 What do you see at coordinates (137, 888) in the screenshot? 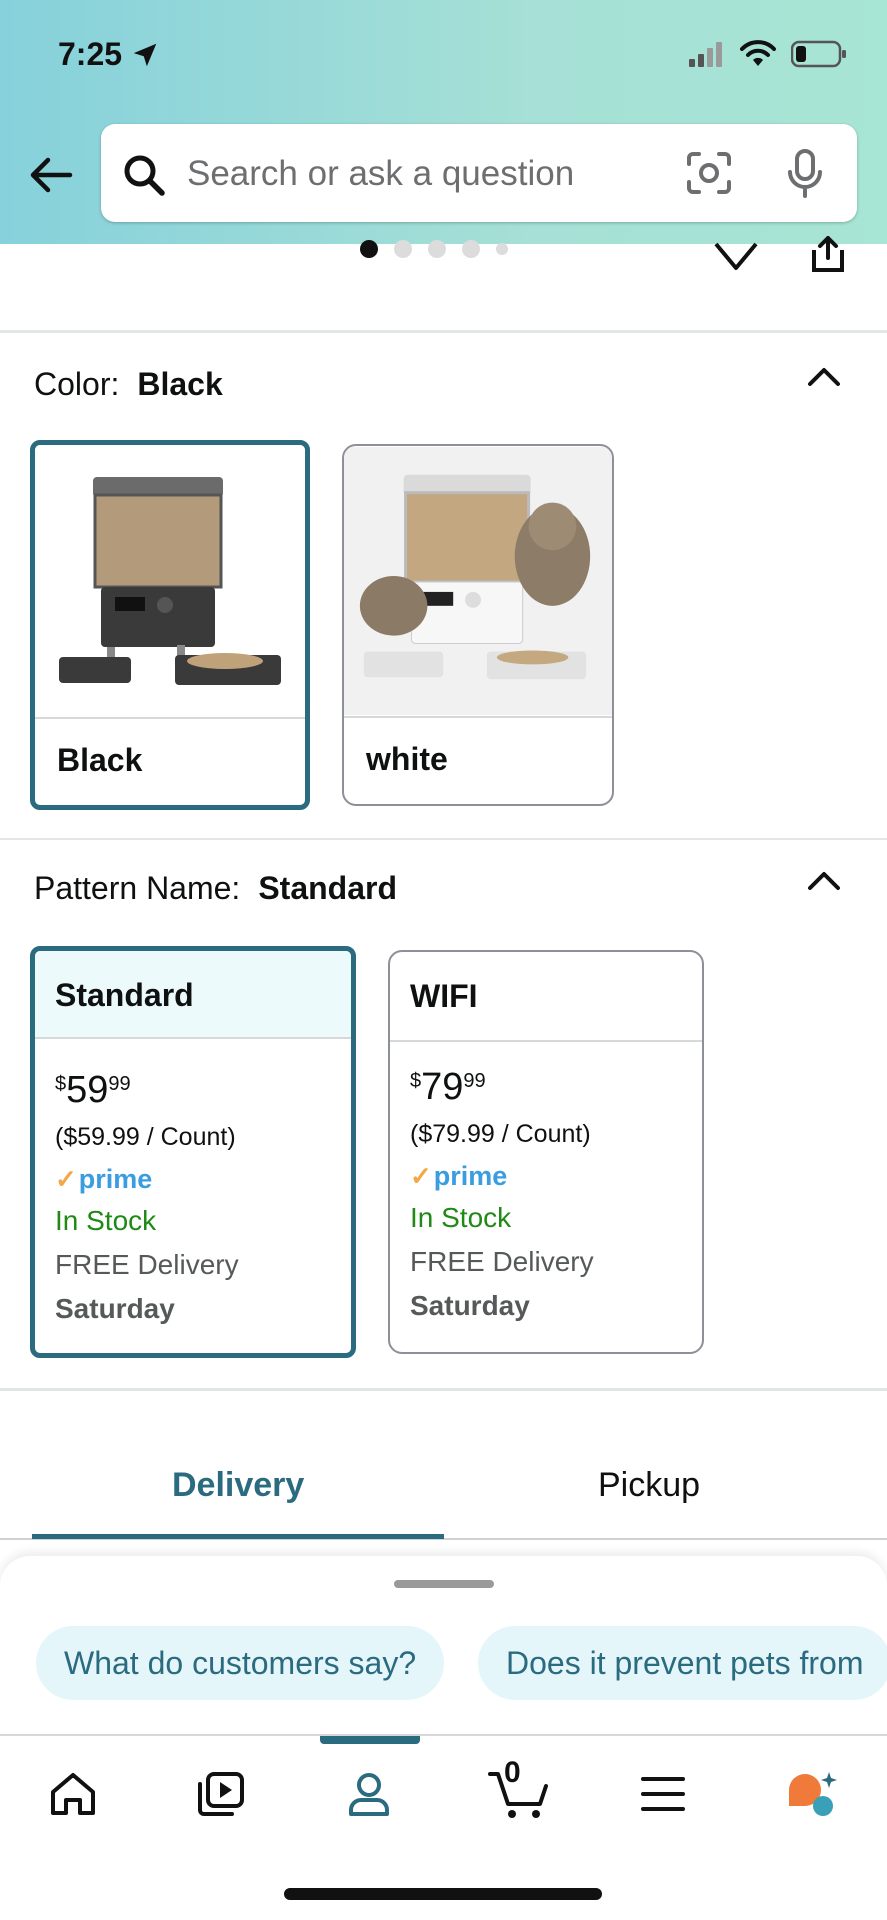
I see `pattern-label-text: Pattern Name:` at bounding box center [137, 888].